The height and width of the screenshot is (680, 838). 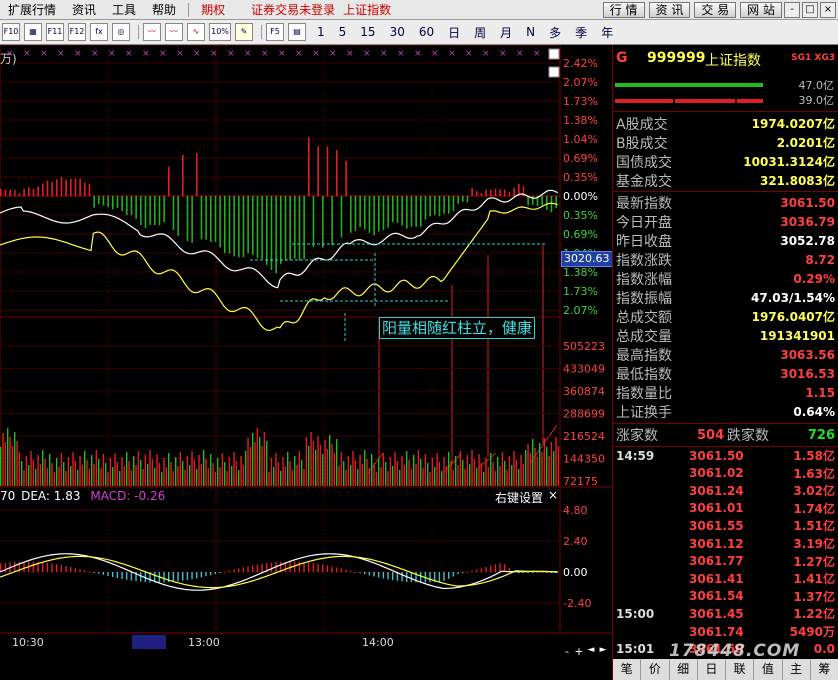 I want to click on close-button: ×, so click(x=828, y=9).